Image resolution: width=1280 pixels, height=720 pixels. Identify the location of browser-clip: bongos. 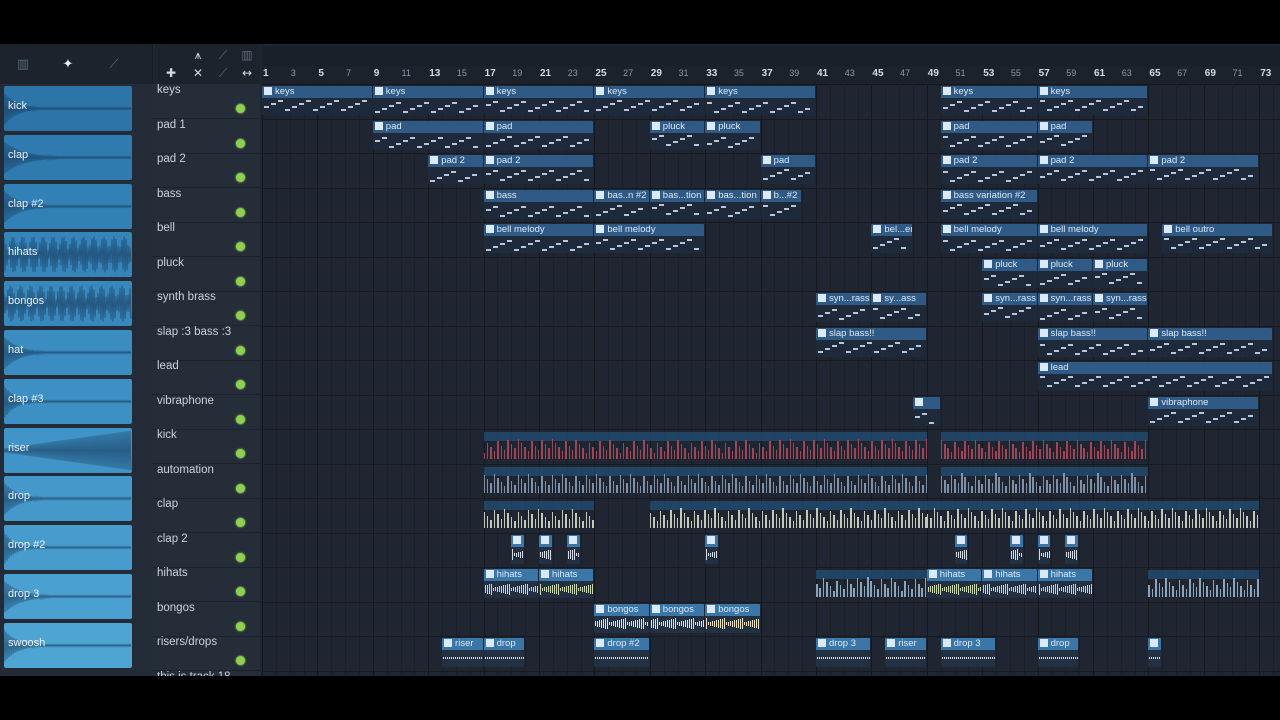
(68, 304).